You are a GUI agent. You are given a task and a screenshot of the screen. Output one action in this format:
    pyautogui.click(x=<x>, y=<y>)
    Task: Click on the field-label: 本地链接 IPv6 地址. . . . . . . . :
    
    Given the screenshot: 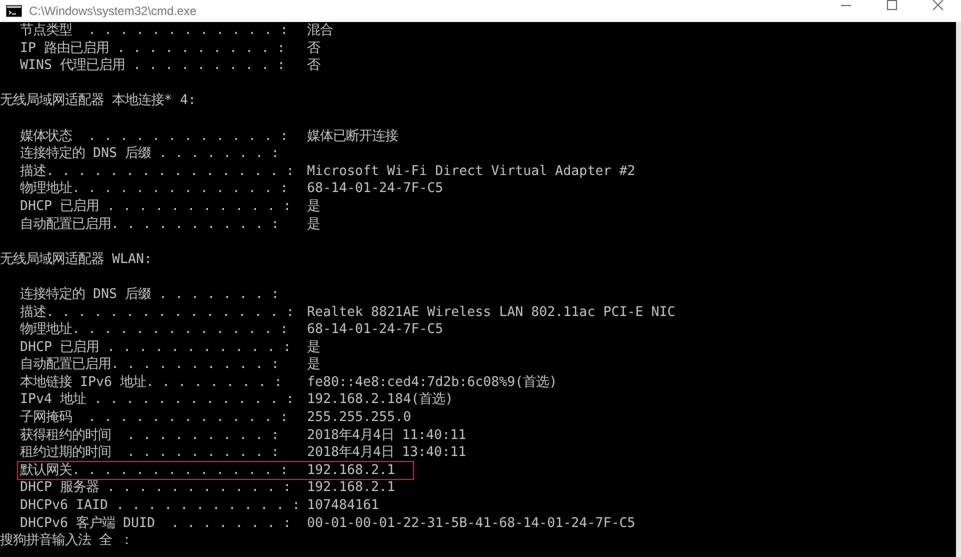 What is the action you would take?
    pyautogui.click(x=152, y=383)
    